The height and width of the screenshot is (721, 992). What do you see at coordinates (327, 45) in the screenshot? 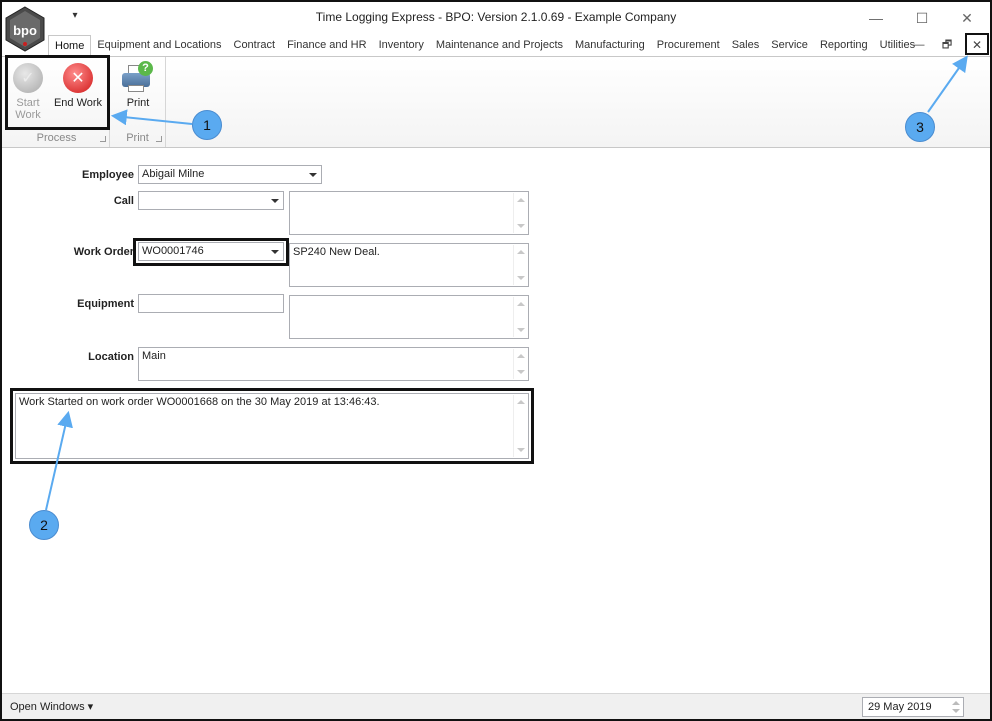
I see `tab-finance-and-hr: Finance and HR` at bounding box center [327, 45].